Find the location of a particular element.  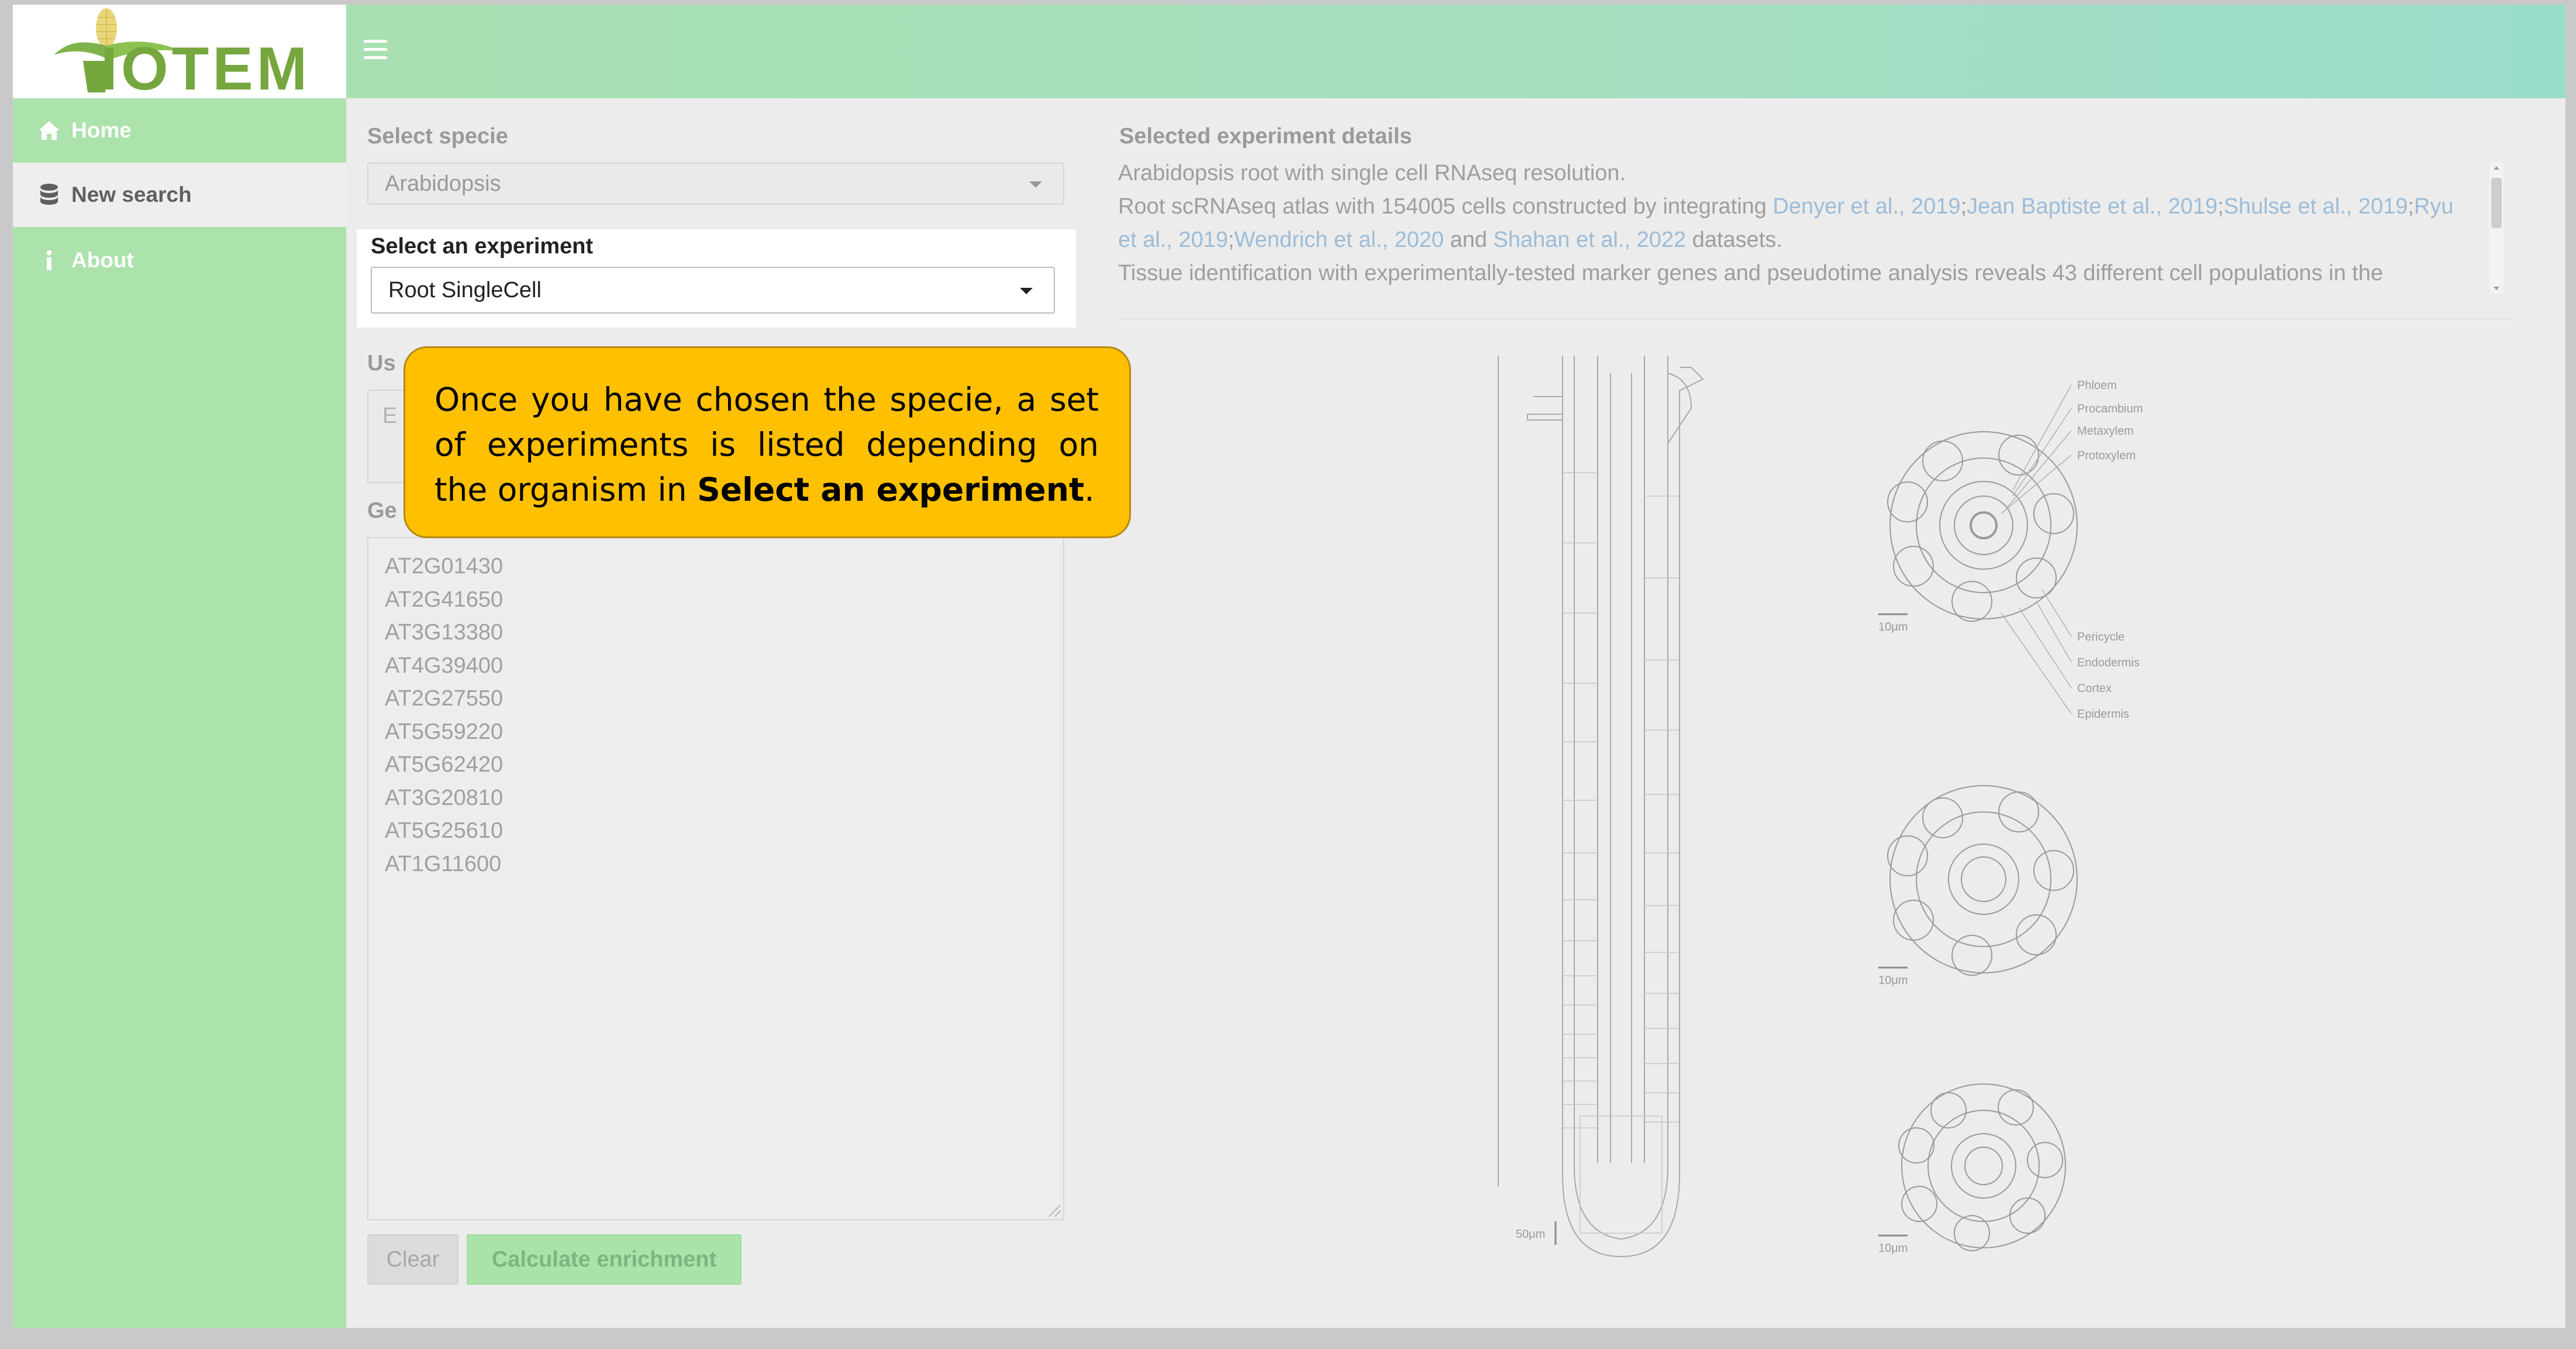

gene-id: AT1G11600 is located at coordinates (444, 864).